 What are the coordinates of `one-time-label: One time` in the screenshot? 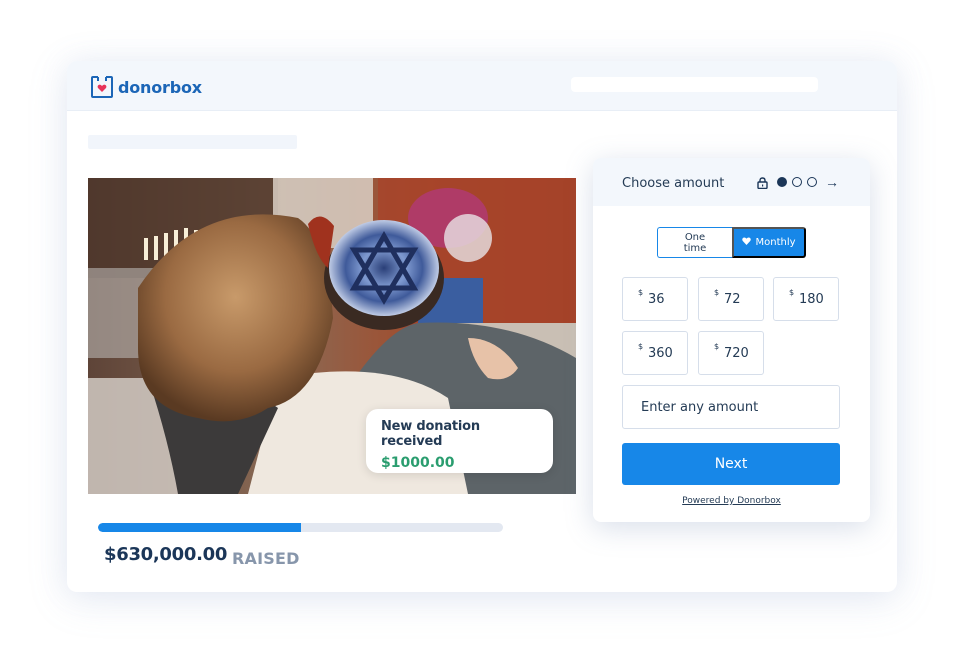 It's located at (695, 242).